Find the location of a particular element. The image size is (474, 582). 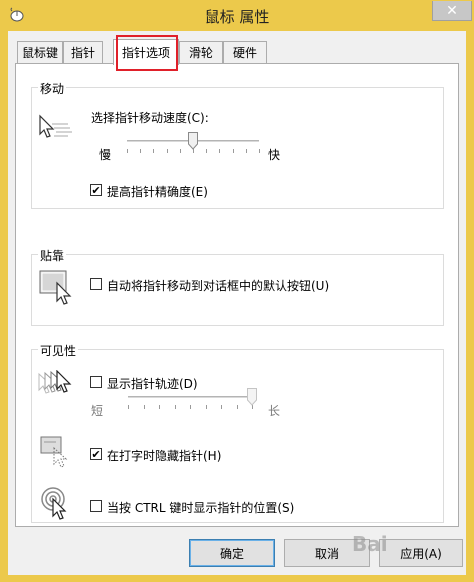

tab-label: 鼠标键 is located at coordinates (39, 53).